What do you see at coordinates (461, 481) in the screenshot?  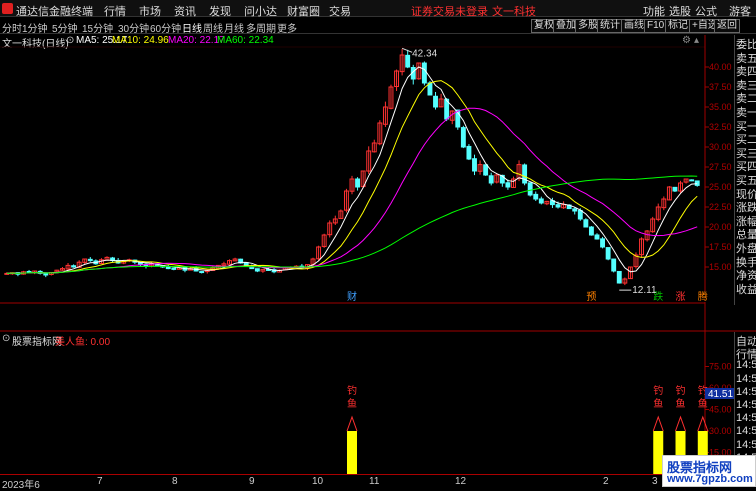 I see `date-label: 12` at bounding box center [461, 481].